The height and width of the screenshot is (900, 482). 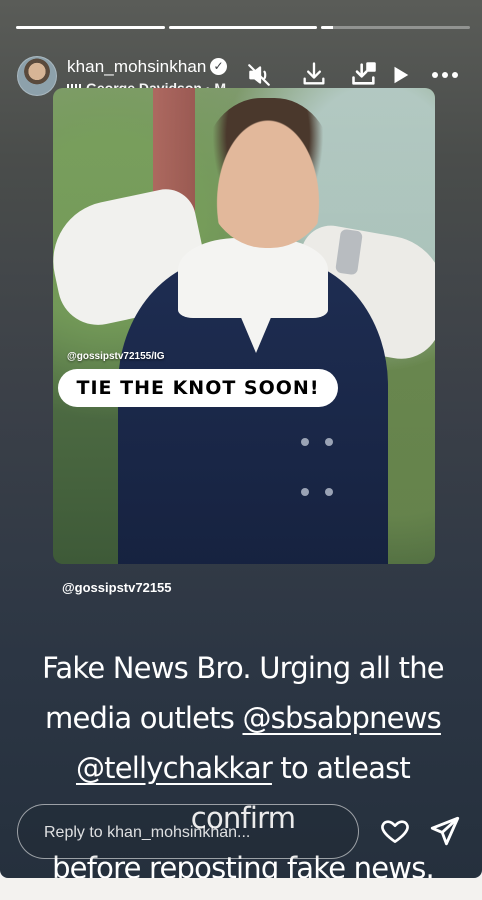 What do you see at coordinates (445, 833) in the screenshot?
I see `send-icon` at bounding box center [445, 833].